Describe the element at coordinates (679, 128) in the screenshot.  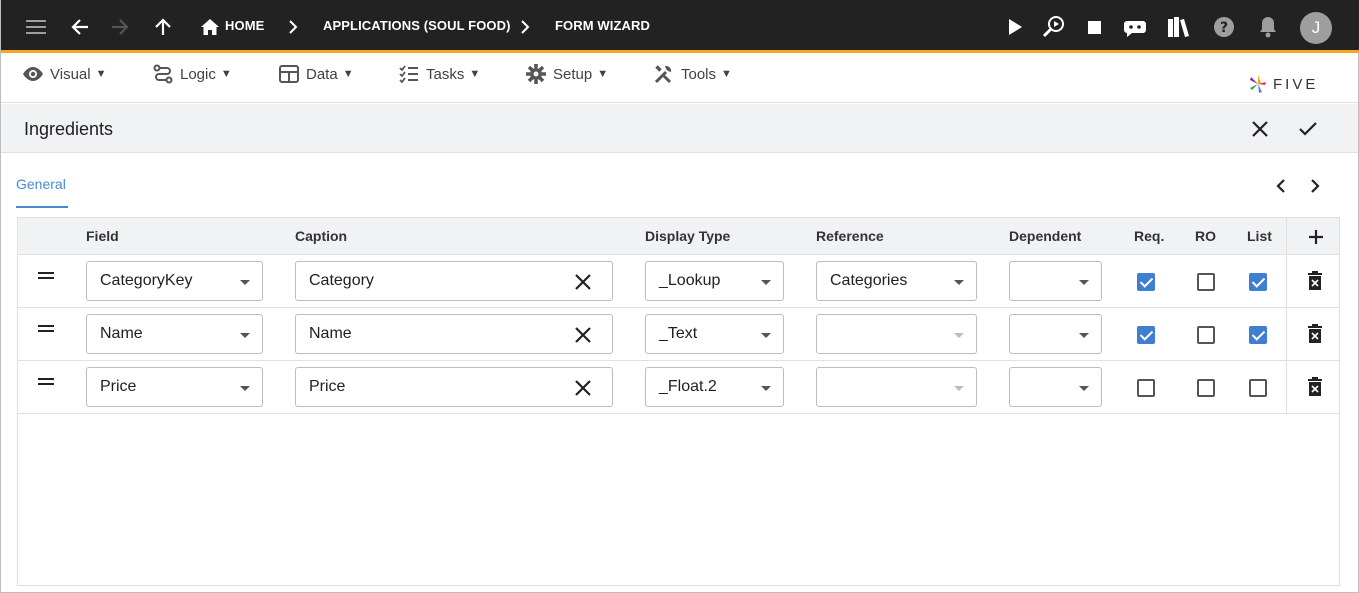
I see `form-title-bar: Ingredients` at that location.